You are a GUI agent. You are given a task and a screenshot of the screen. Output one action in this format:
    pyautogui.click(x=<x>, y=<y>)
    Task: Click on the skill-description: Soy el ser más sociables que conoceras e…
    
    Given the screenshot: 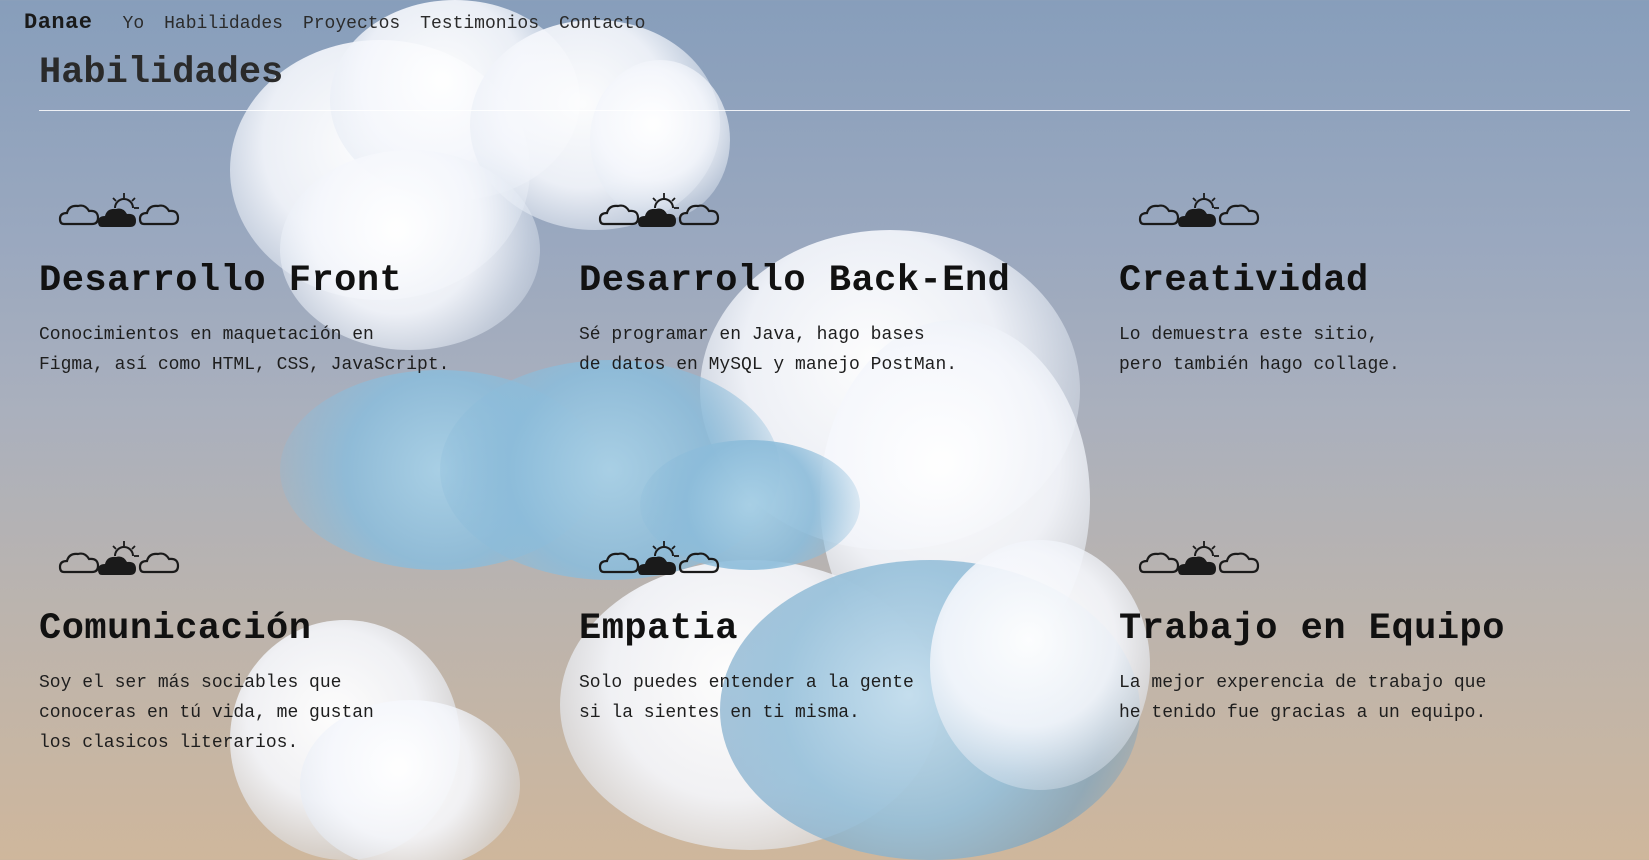 What is the action you would take?
    pyautogui.click(x=206, y=713)
    